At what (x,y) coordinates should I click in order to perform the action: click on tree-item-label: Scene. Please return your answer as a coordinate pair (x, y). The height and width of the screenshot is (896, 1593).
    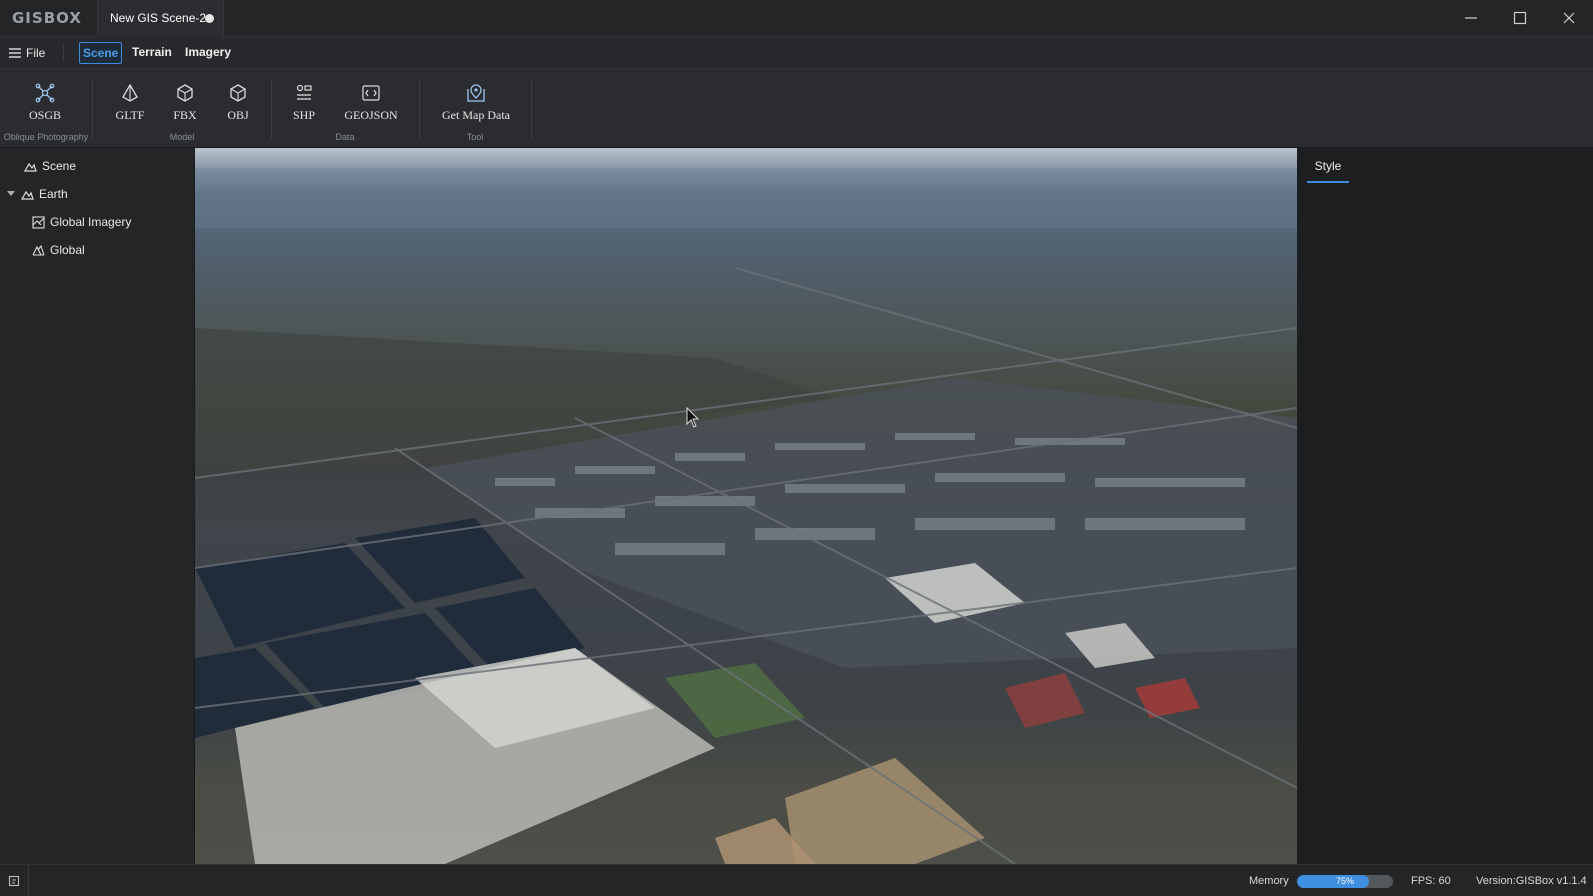
    Looking at the image, I should click on (59, 166).